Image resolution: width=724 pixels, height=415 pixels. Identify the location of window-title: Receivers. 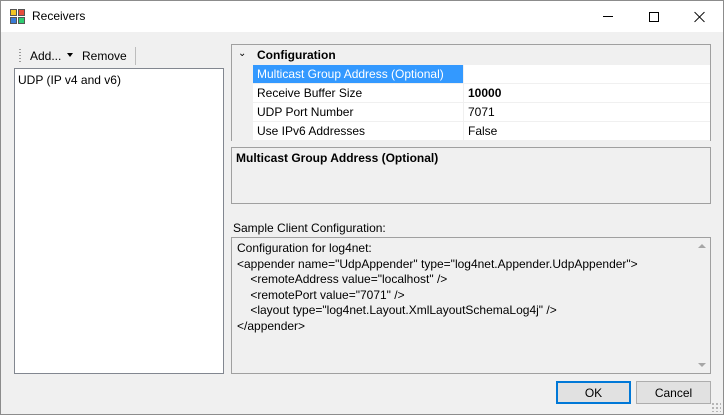
(59, 16).